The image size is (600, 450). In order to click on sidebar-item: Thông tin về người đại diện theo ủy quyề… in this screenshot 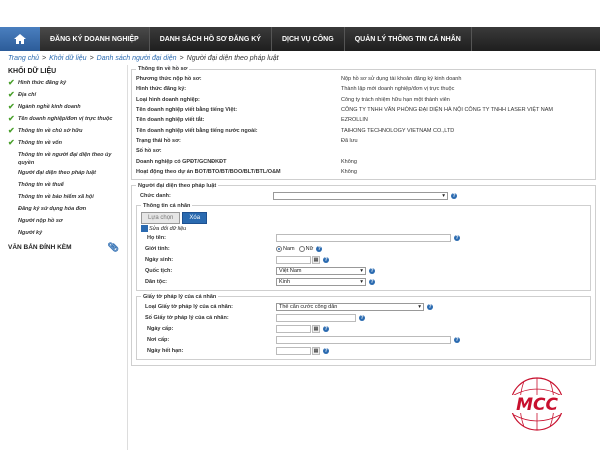, I will do `click(63, 159)`.